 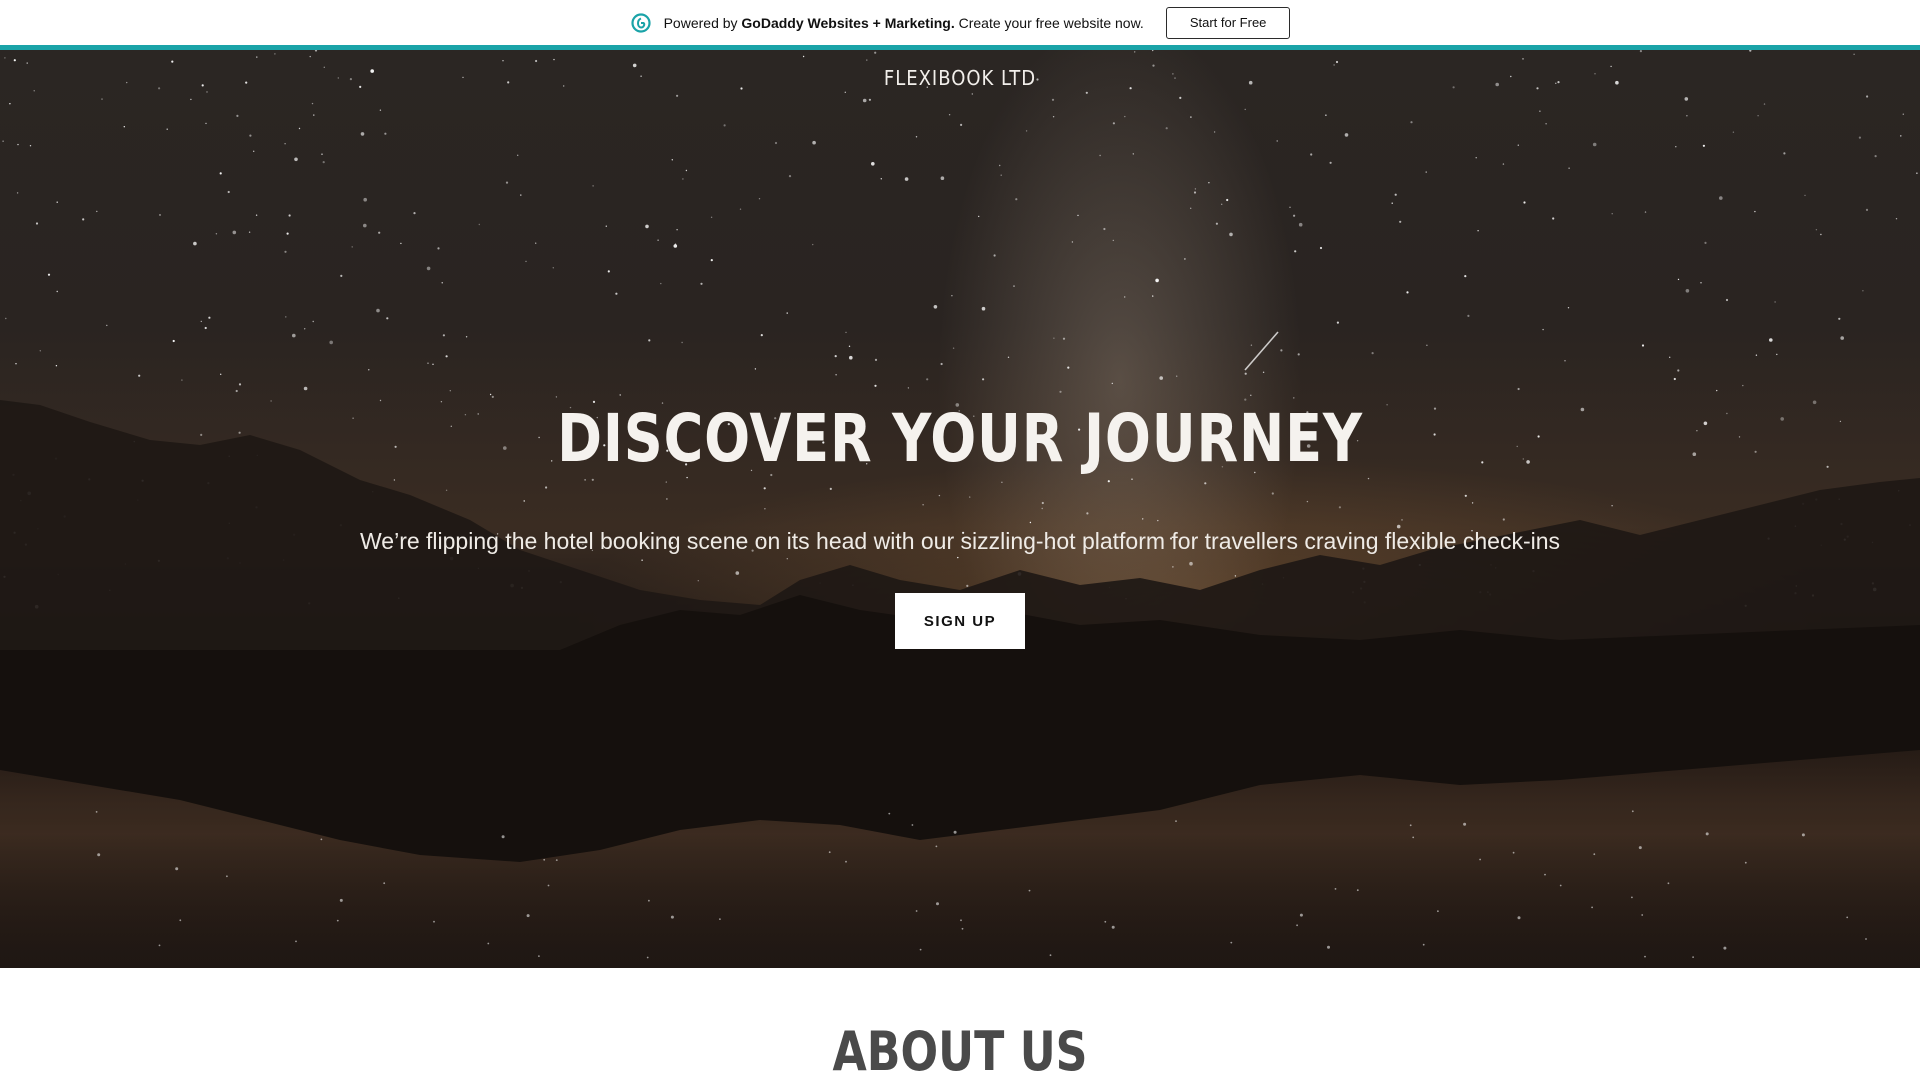 I want to click on promo-brand: GoDaddy Websites + Marketing., so click(x=848, y=22).